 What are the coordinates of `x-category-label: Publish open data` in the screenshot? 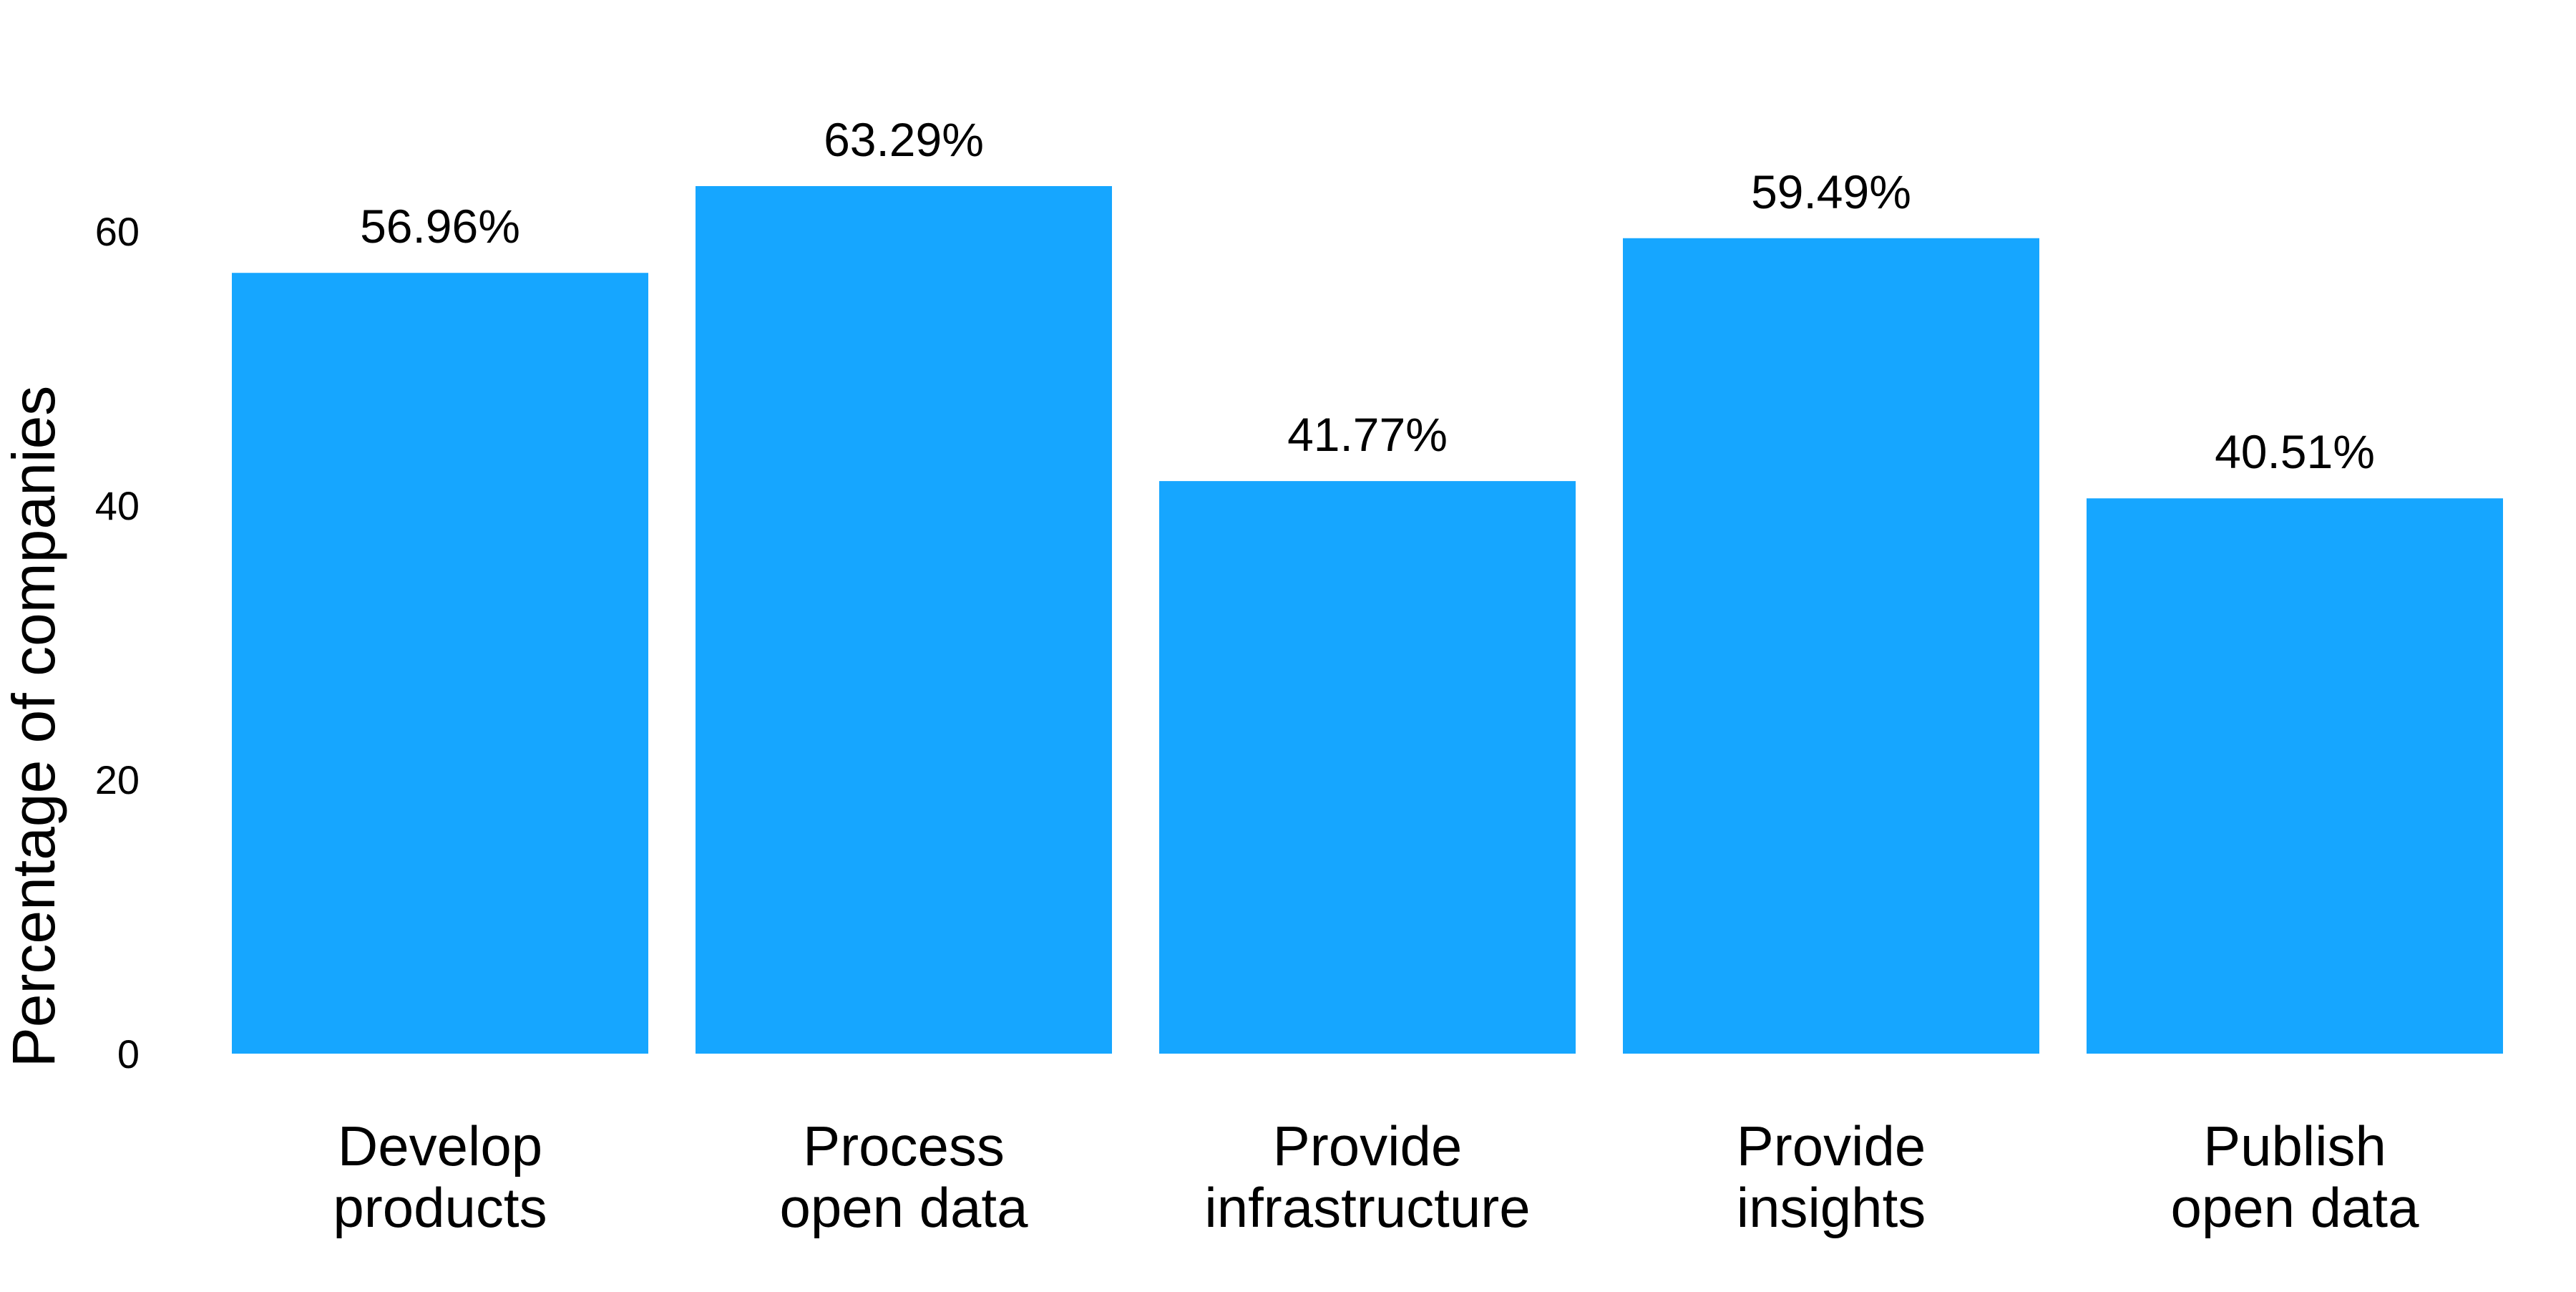 It's located at (2294, 1176).